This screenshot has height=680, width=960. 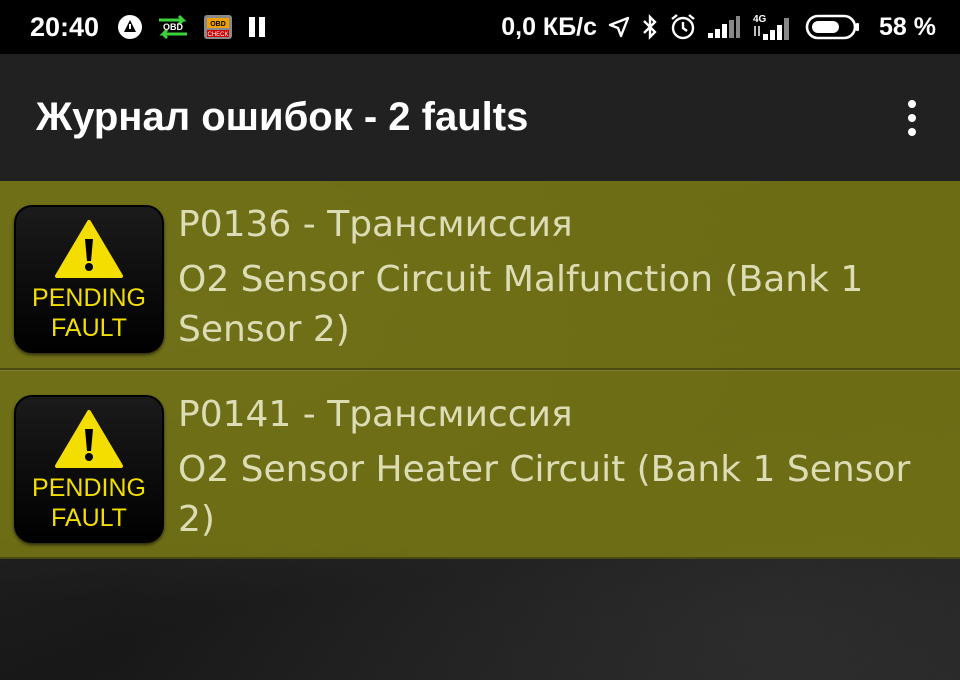 What do you see at coordinates (773, 27) in the screenshot?
I see `signal-4g-icon: 4G` at bounding box center [773, 27].